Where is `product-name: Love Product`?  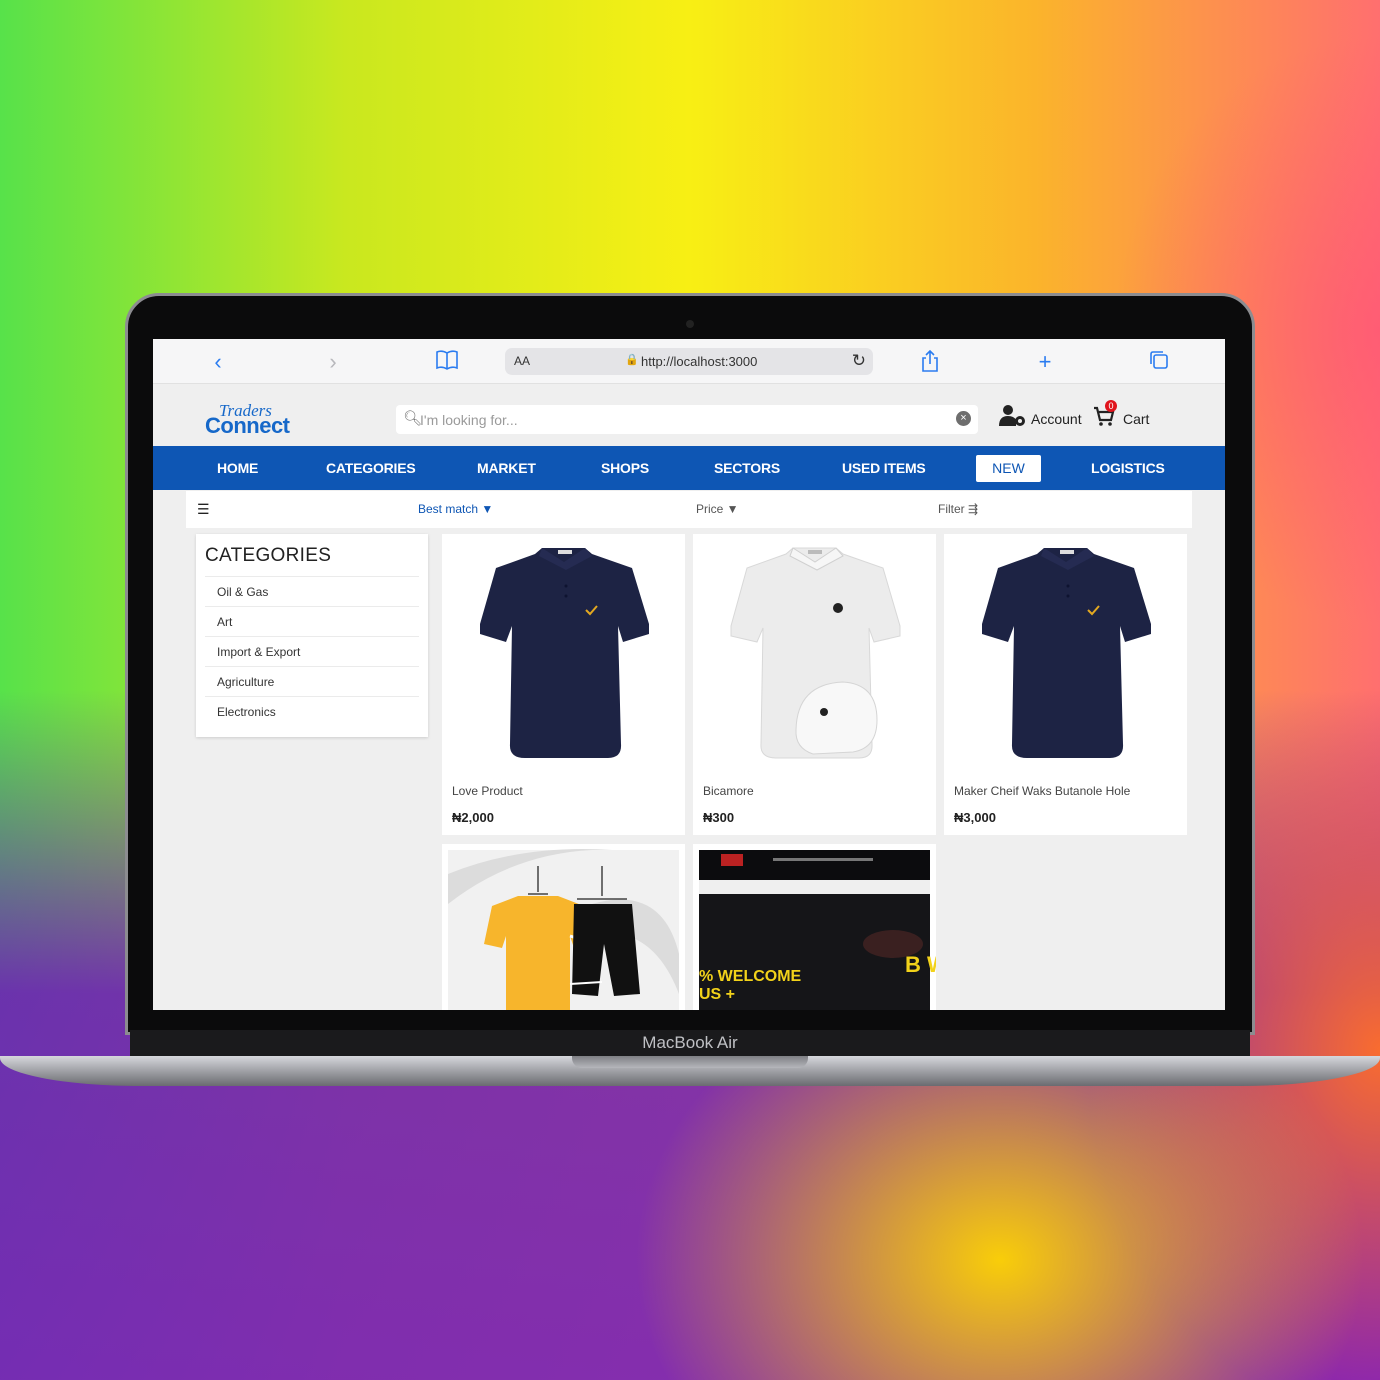 product-name: Love Product is located at coordinates (487, 791).